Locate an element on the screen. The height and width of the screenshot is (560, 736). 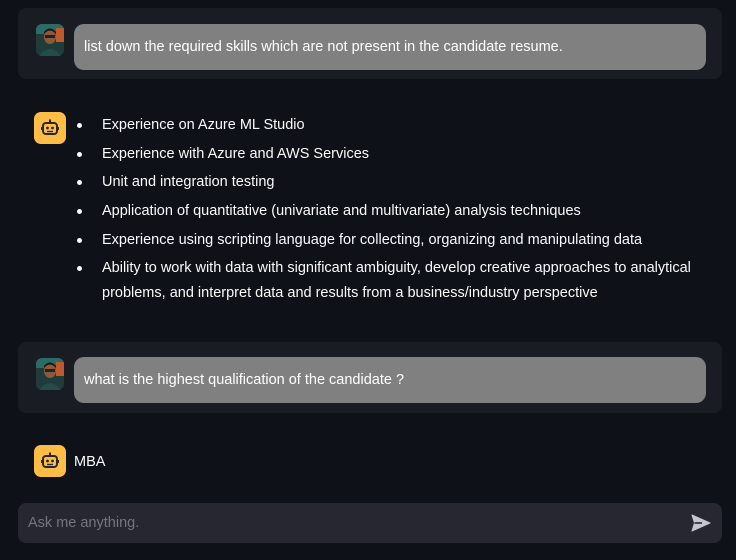
send-icon is located at coordinates (701, 523).